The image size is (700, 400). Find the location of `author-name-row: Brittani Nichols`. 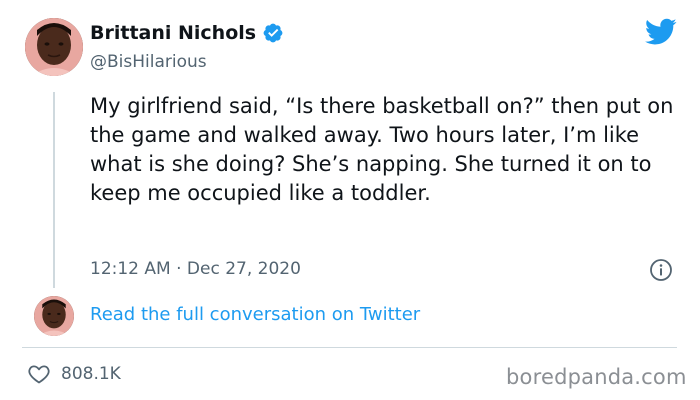

author-name-row: Brittani Nichols is located at coordinates (187, 33).